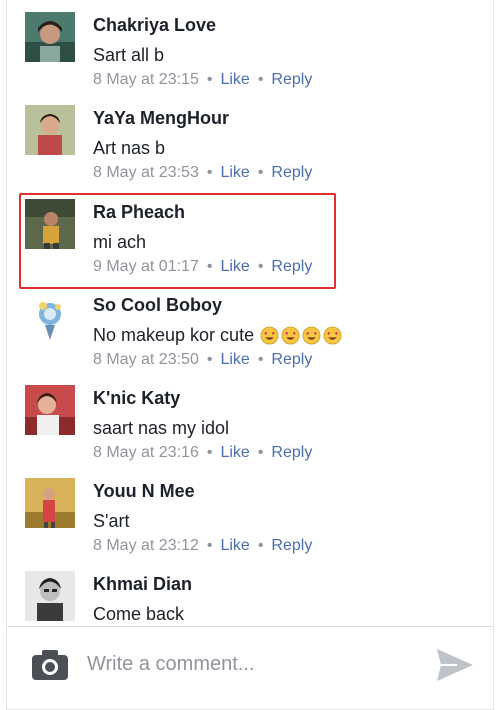 This screenshot has height=710, width=500. I want to click on comment-author: YaYa MengHour, so click(161, 118).